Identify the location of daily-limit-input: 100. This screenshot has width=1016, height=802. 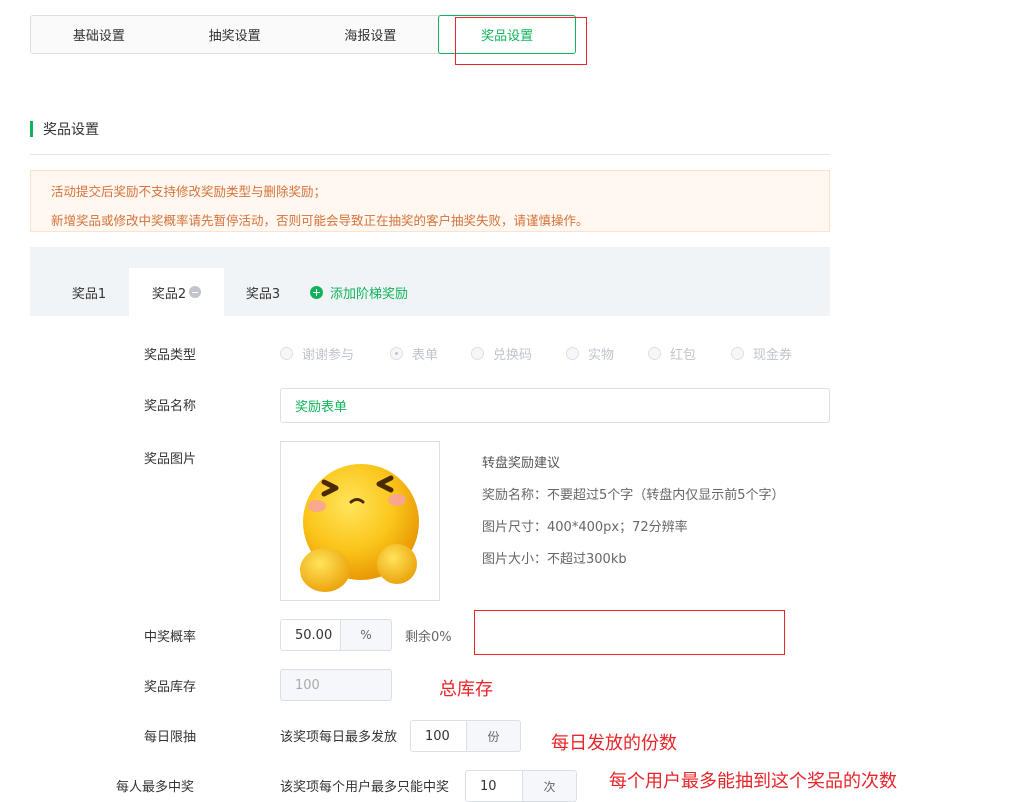
(438, 736).